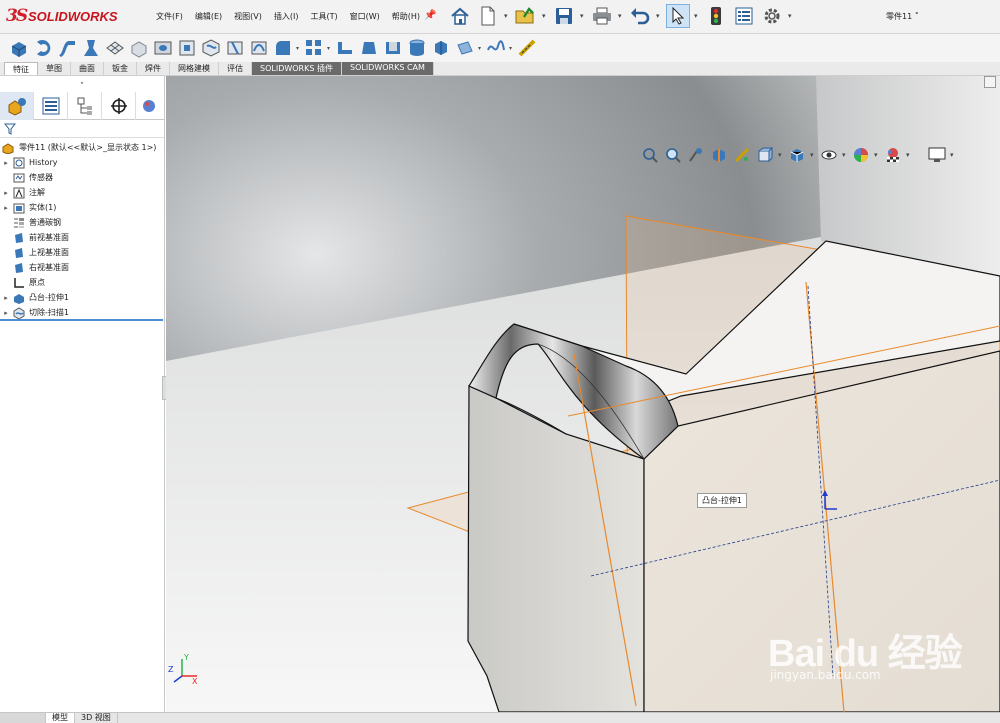  Describe the element at coordinates (877, 155) in the screenshot. I see `appearance-dropdown-icon: ▾` at that location.